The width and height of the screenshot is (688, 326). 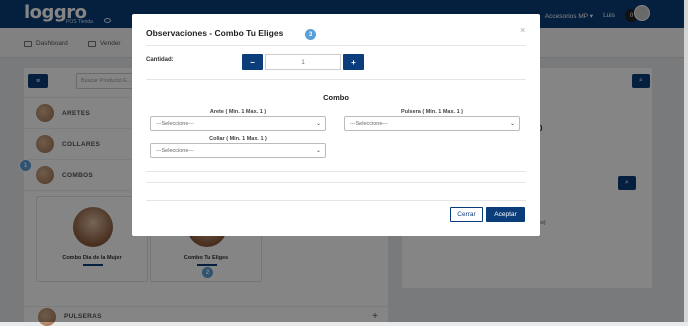 I want to click on page-scrollbar, so click(x=686, y=161).